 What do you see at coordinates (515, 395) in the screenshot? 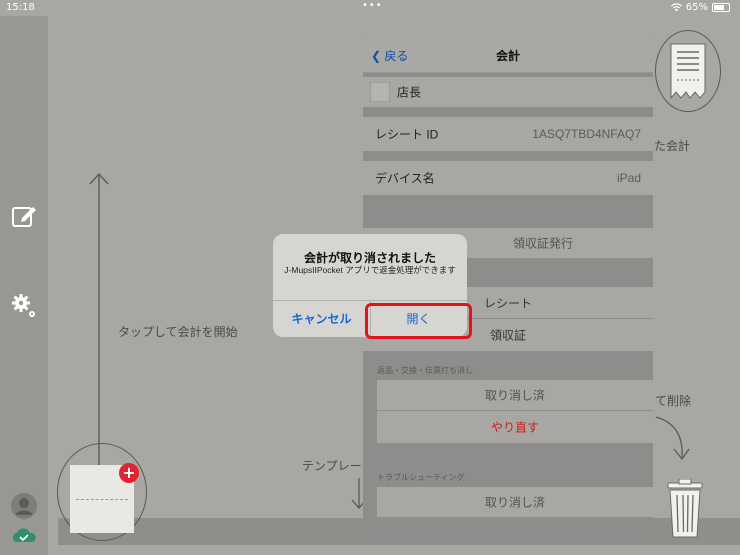
I see `cancelled-row-1: 取り消し済` at bounding box center [515, 395].